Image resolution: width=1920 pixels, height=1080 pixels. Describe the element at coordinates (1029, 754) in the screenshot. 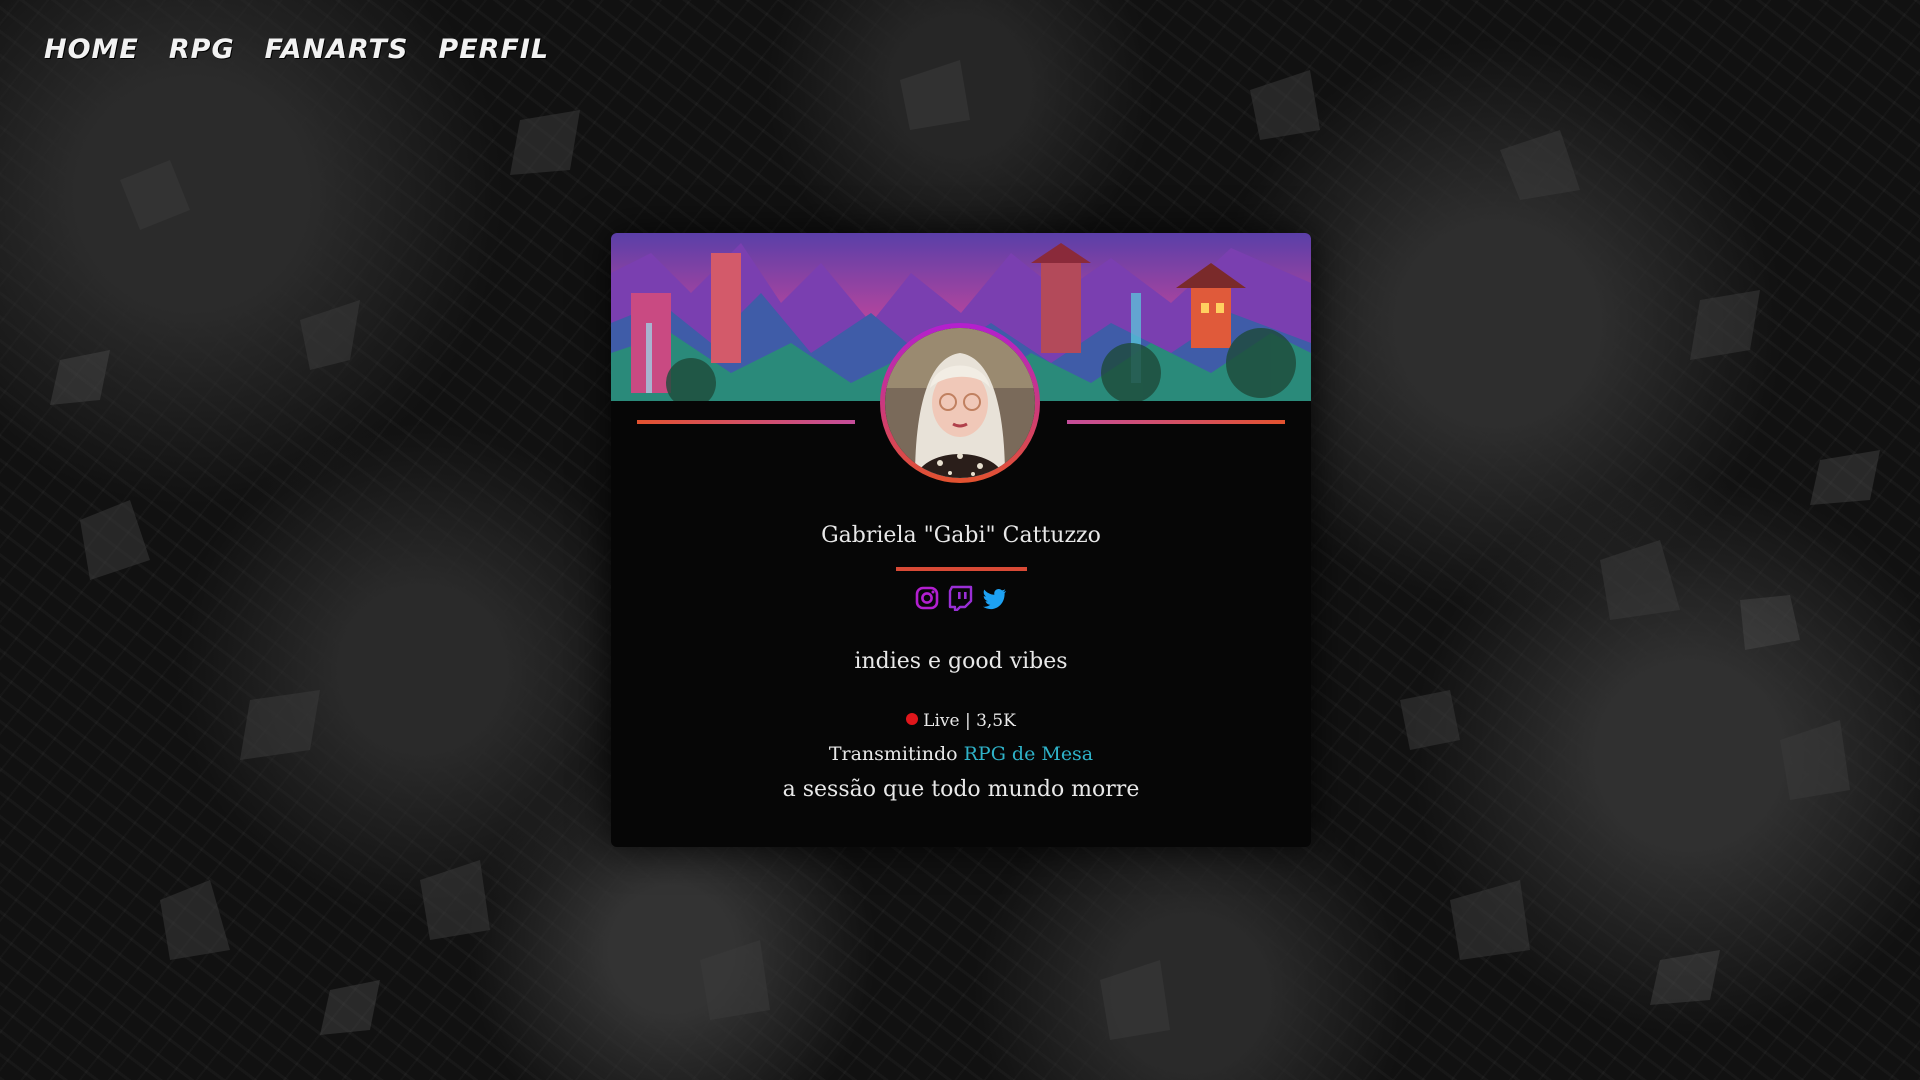

I see `stream-game-link: RPG de Mesa` at that location.